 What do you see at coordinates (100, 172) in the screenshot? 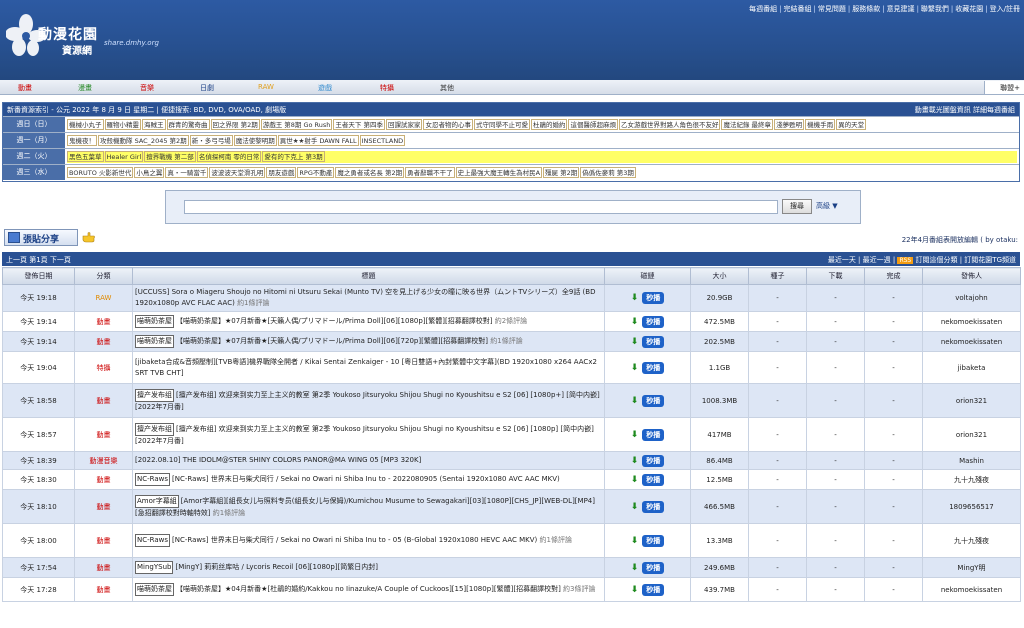
I see `schedule-show-link: BORUTO 火影新世代` at bounding box center [100, 172].